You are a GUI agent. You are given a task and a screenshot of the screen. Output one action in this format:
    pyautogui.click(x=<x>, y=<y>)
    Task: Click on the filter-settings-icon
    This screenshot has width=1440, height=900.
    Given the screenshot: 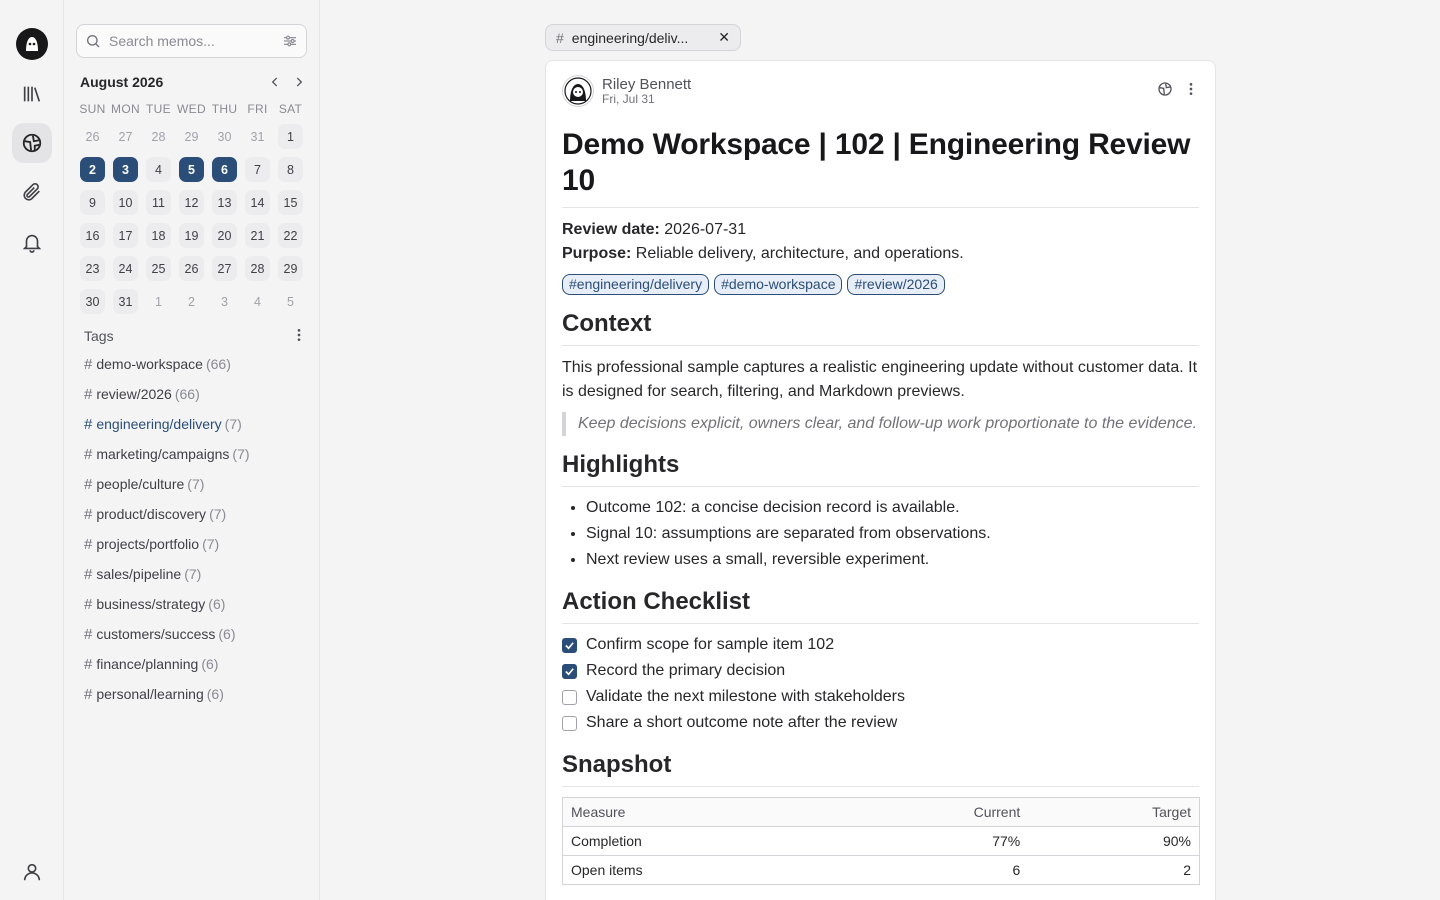 What is the action you would take?
    pyautogui.click(x=290, y=41)
    